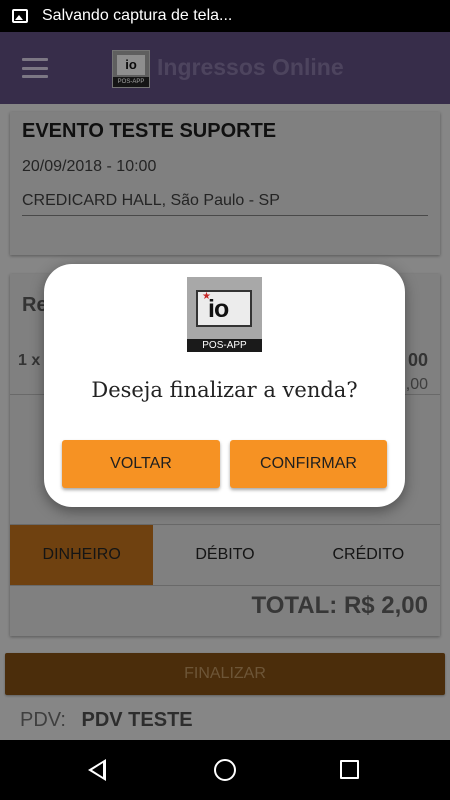  What do you see at coordinates (225, 215) in the screenshot?
I see `divider` at bounding box center [225, 215].